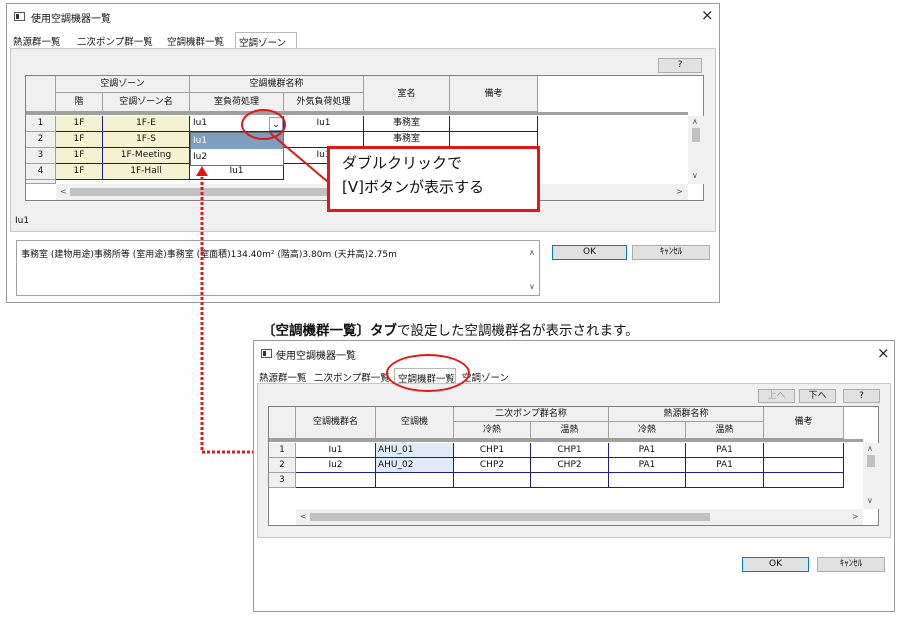 The height and width of the screenshot is (618, 901). I want to click on horizontal-scrollbar: < >, so click(579, 517).